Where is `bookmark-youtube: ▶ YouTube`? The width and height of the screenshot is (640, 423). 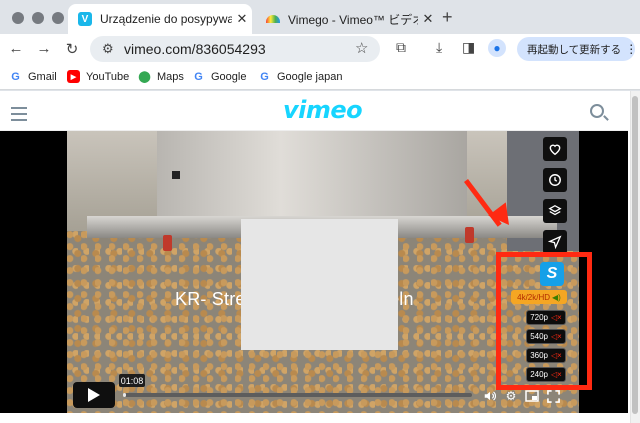
bookmark-youtube: ▶ YouTube is located at coordinates (98, 76).